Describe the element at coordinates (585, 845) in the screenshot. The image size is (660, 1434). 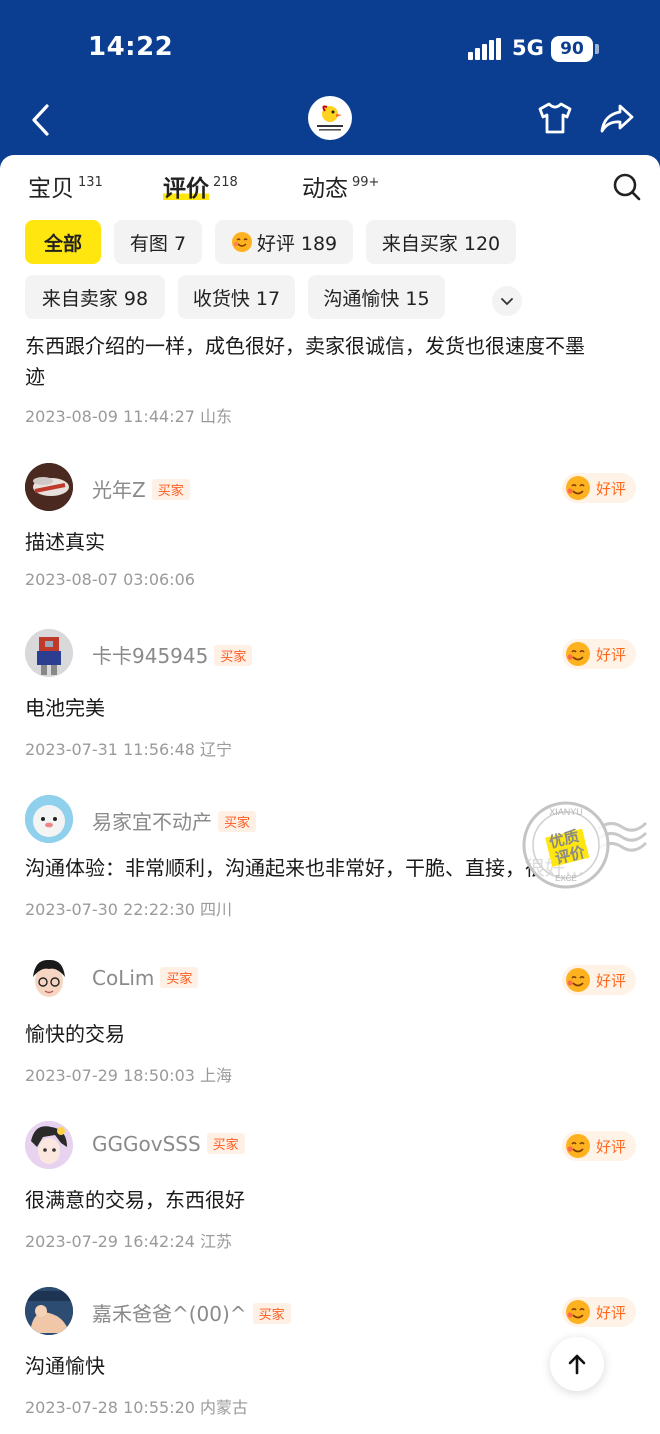
I see `stamp-icon: XIANYU 优质 评价 EXCE` at that location.